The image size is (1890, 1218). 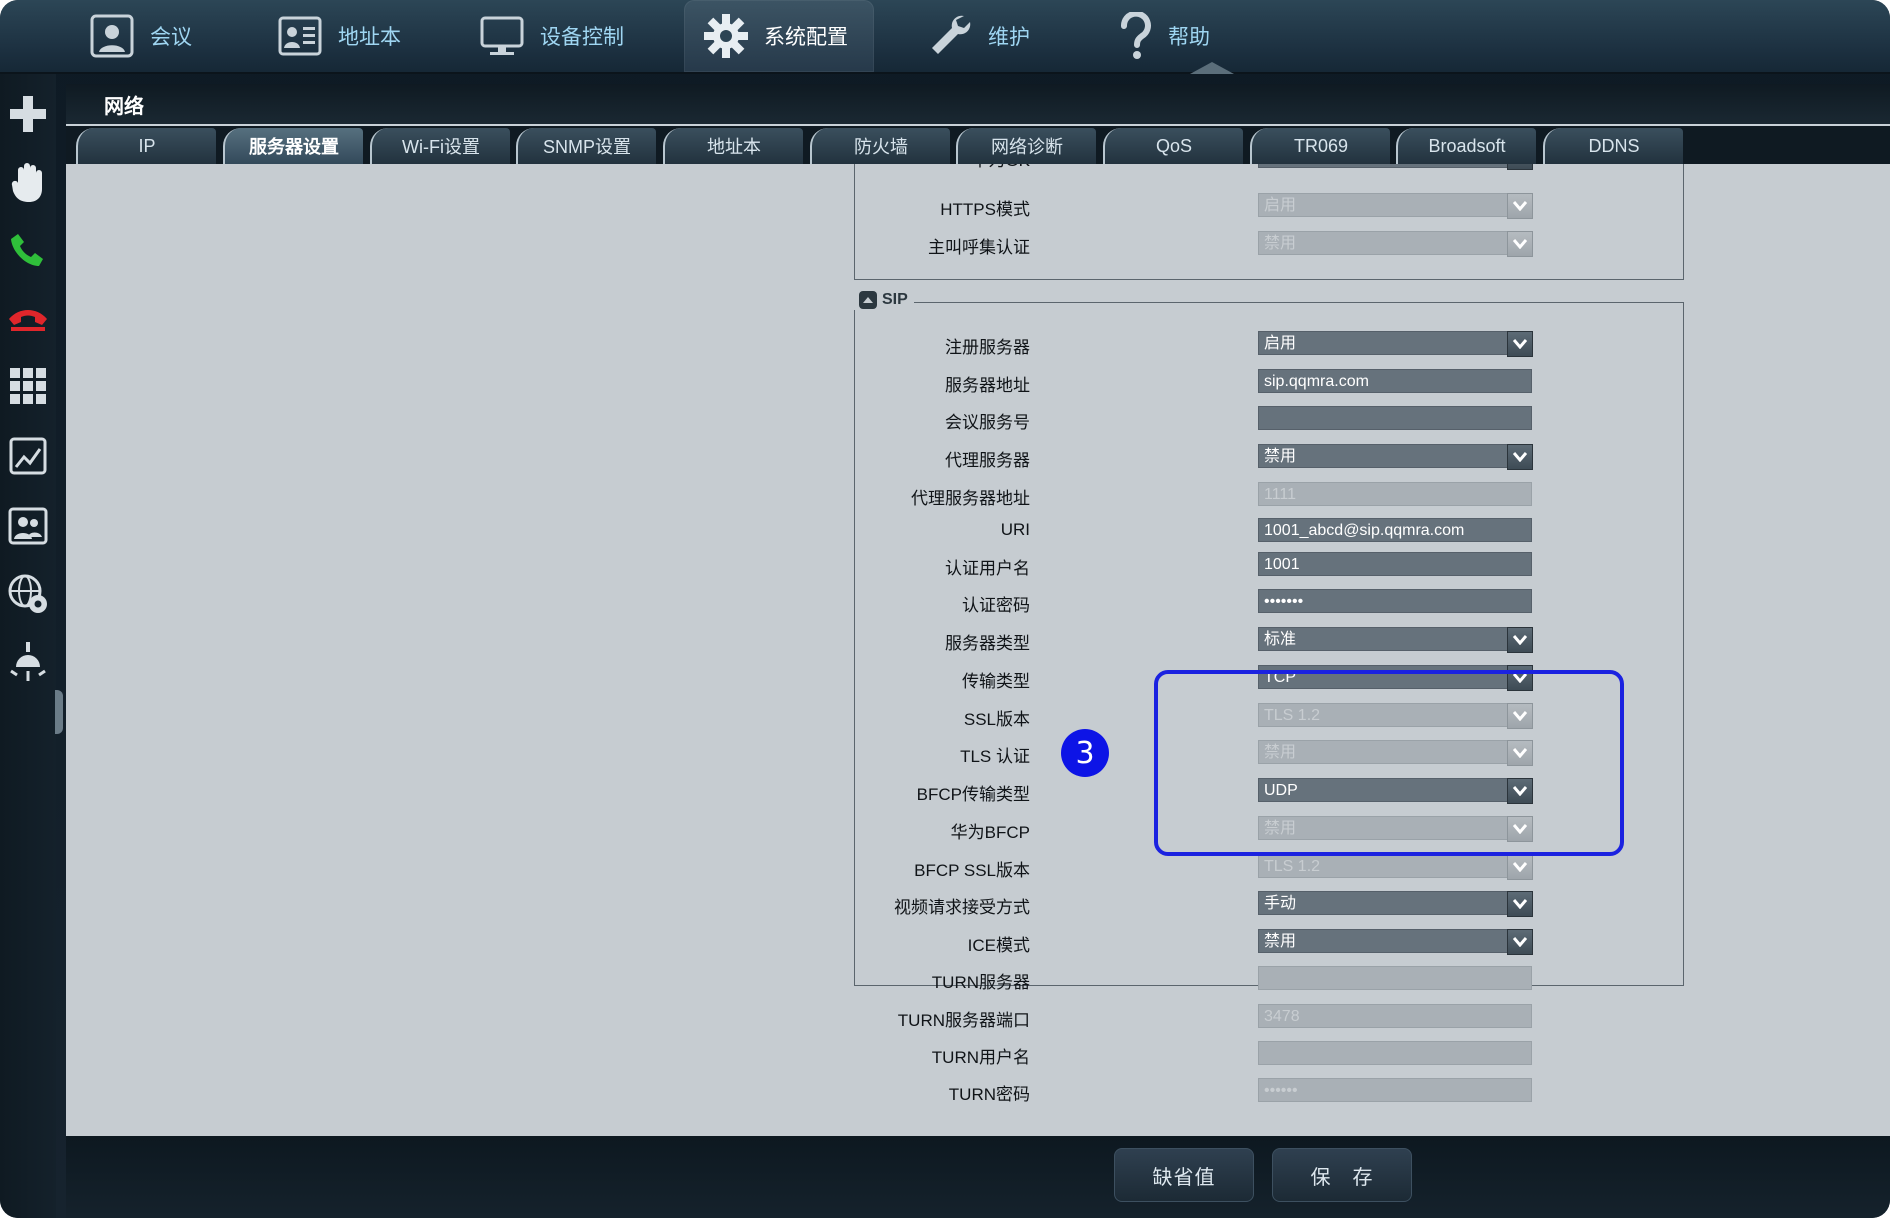 I want to click on tab-wifi: Wi-Fi设置, so click(x=440, y=146).